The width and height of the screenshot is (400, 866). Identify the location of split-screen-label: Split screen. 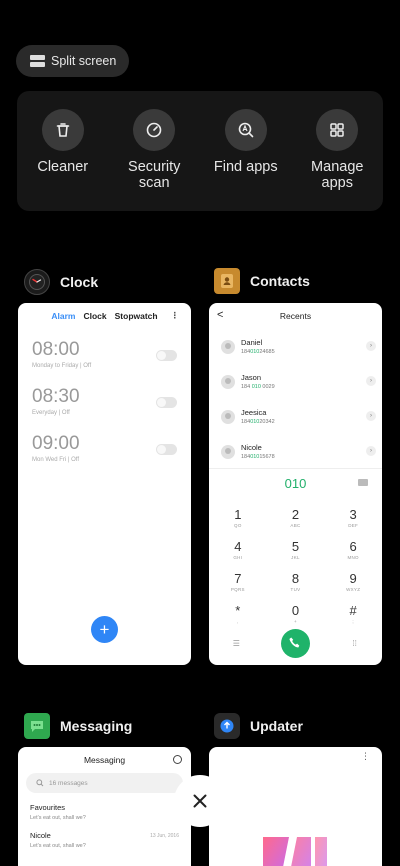
(84, 61).